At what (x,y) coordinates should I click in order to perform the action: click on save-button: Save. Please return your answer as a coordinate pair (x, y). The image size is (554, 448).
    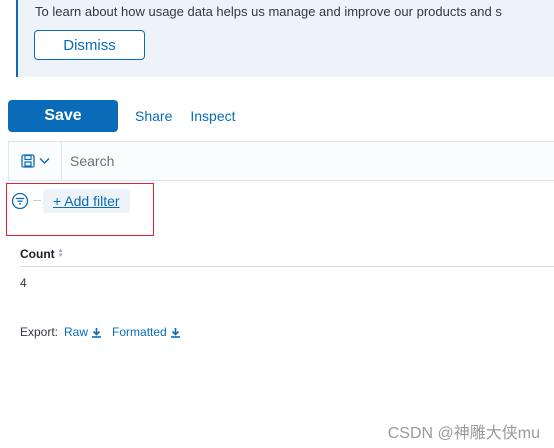
    Looking at the image, I should click on (63, 116).